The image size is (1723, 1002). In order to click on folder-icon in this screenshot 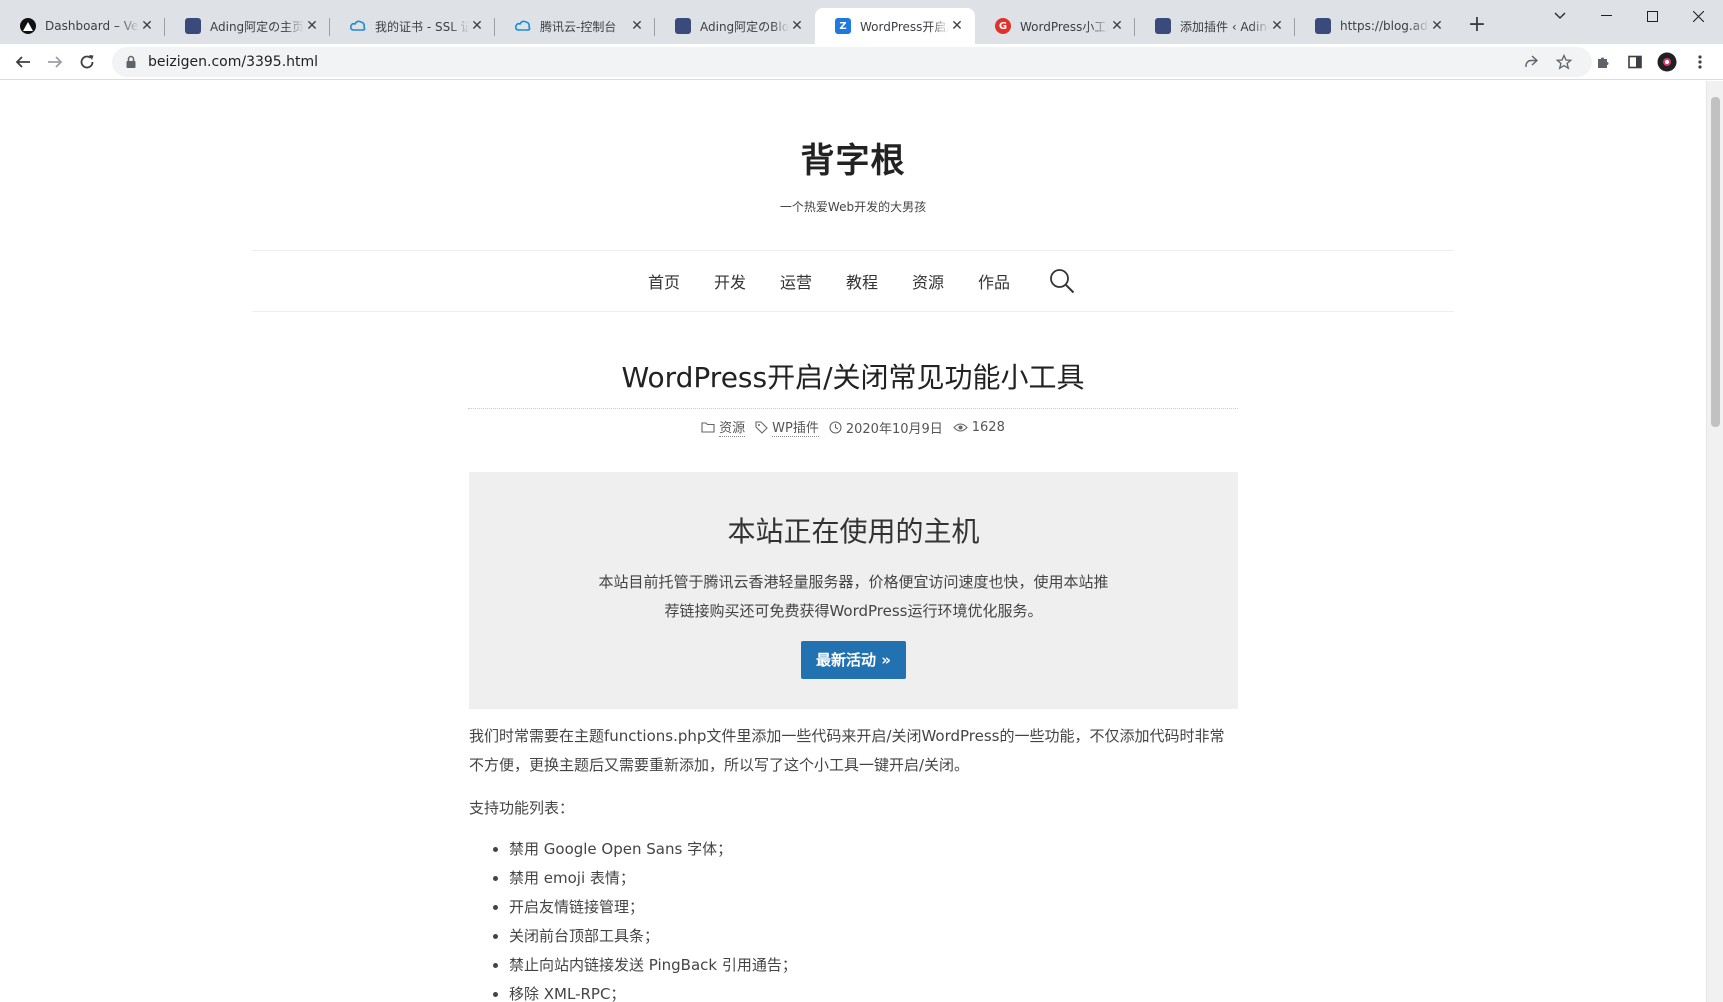, I will do `click(708, 427)`.